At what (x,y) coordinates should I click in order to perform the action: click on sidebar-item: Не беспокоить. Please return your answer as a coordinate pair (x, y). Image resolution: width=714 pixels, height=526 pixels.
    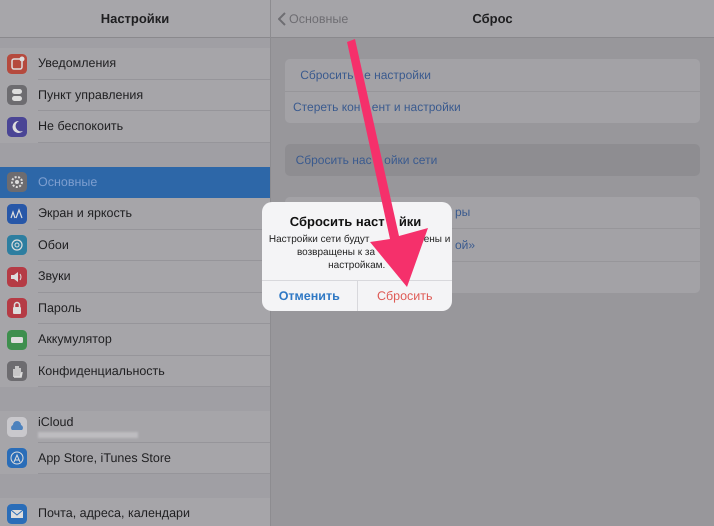
    Looking at the image, I should click on (135, 126).